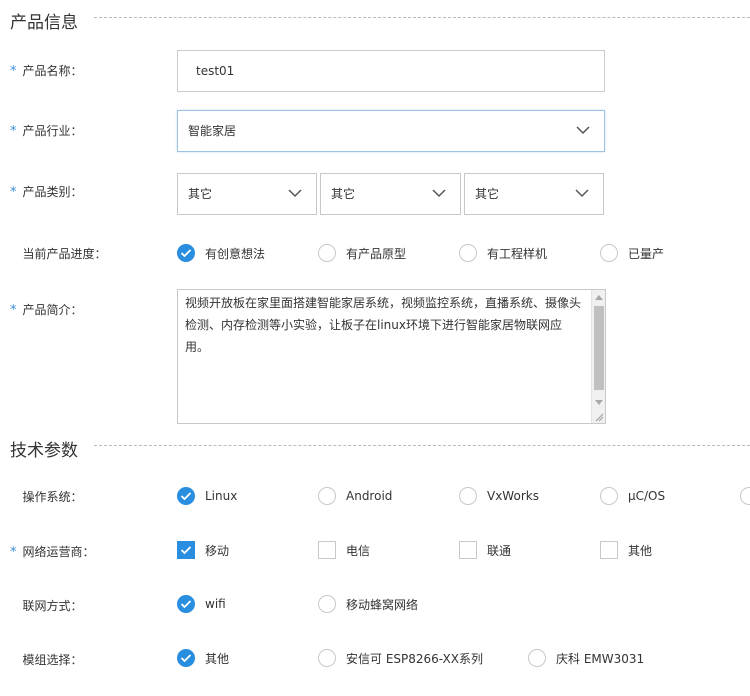 The width and height of the screenshot is (750, 696). Describe the element at coordinates (391, 131) in the screenshot. I see `industry-select: 智能家居` at that location.